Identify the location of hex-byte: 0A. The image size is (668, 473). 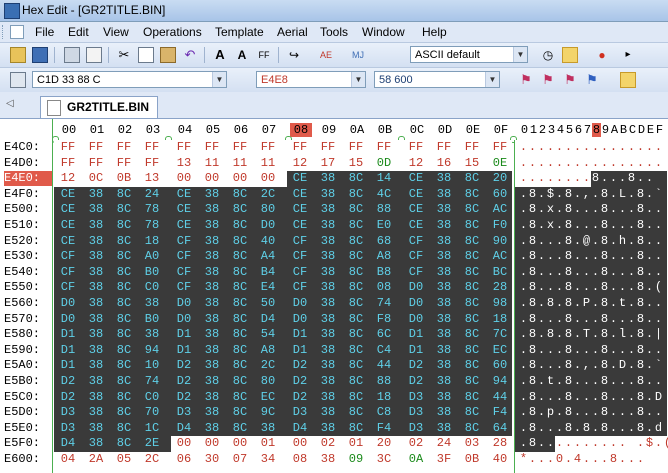
(416, 459).